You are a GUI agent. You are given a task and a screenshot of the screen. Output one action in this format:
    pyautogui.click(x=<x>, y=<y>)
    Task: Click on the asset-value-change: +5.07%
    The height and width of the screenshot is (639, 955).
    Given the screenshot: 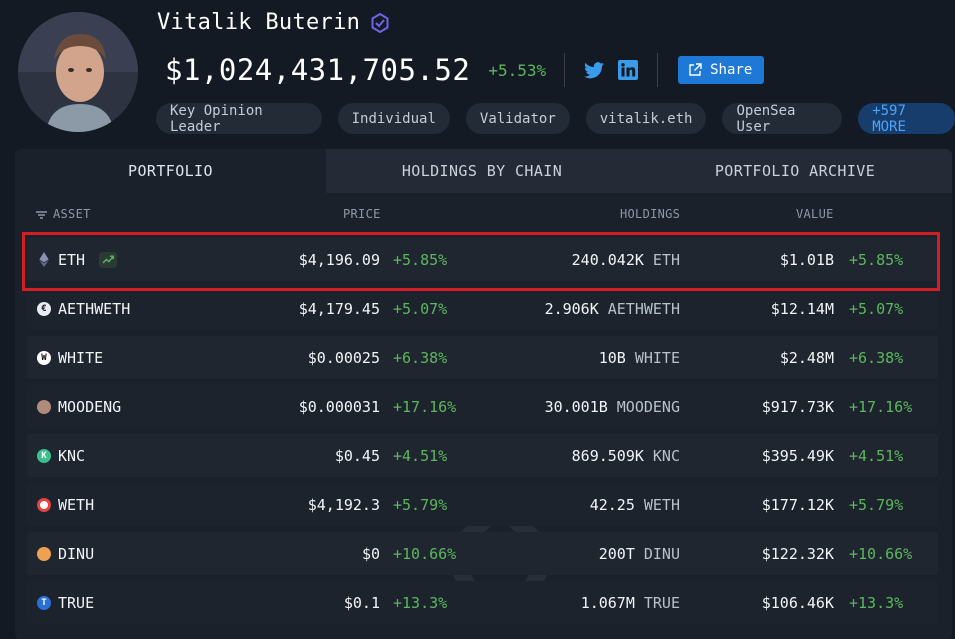 What is the action you would take?
    pyautogui.click(x=876, y=308)
    